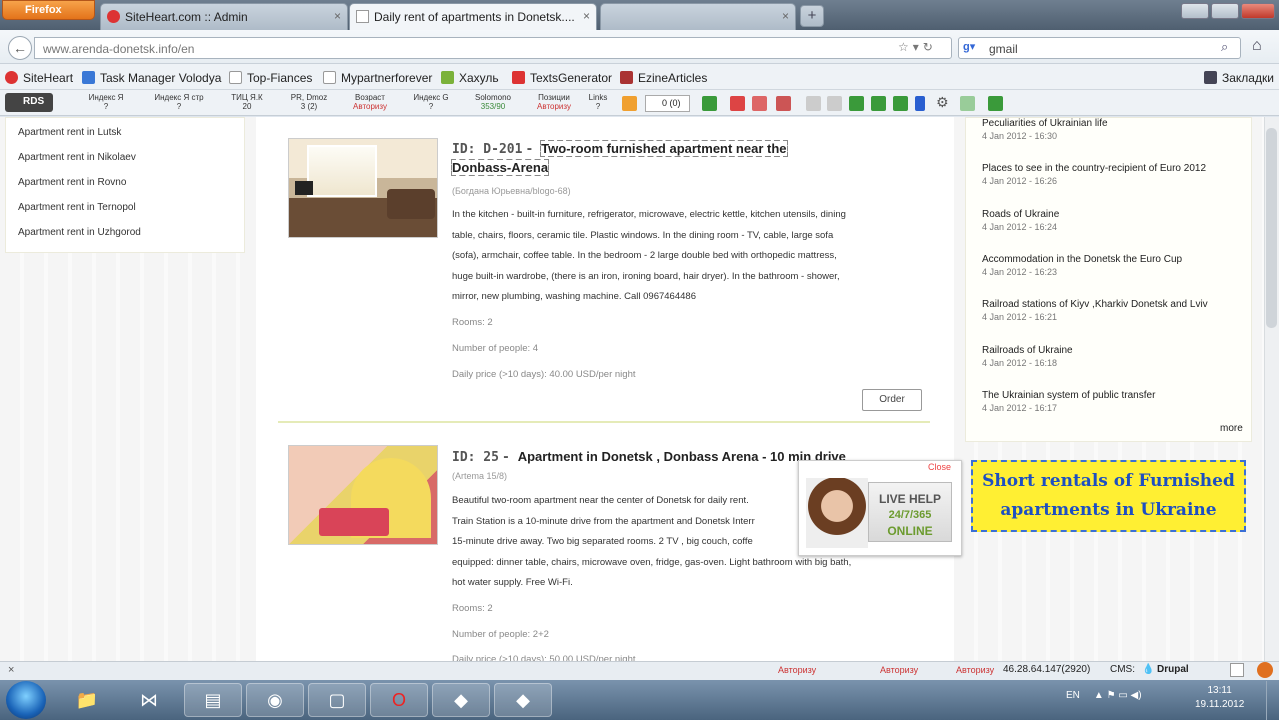 This screenshot has width=1279, height=720. Describe the element at coordinates (377, 78) in the screenshot. I see `bookmark-mypartnerforever: Mypartnerforever` at that location.